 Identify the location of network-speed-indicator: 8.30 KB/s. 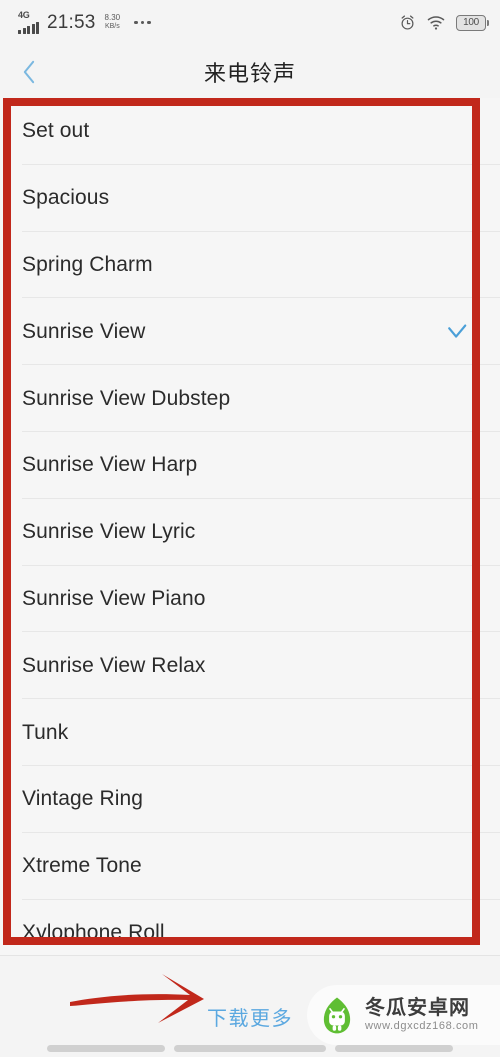
(113, 22).